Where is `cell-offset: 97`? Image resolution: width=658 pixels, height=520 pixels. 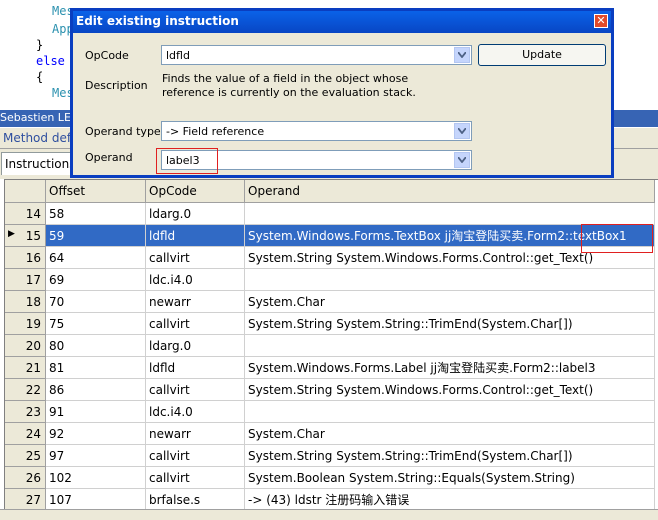 cell-offset: 97 is located at coordinates (95, 455).